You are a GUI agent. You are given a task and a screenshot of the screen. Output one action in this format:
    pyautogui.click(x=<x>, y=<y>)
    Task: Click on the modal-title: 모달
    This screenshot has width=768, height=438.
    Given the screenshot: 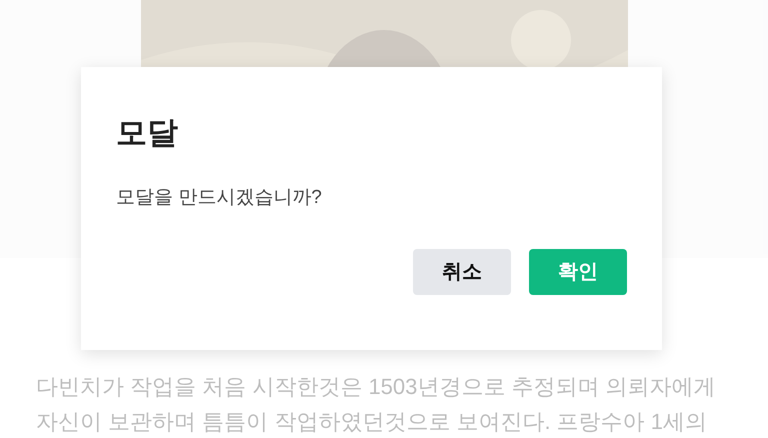 What is the action you would take?
    pyautogui.click(x=147, y=133)
    